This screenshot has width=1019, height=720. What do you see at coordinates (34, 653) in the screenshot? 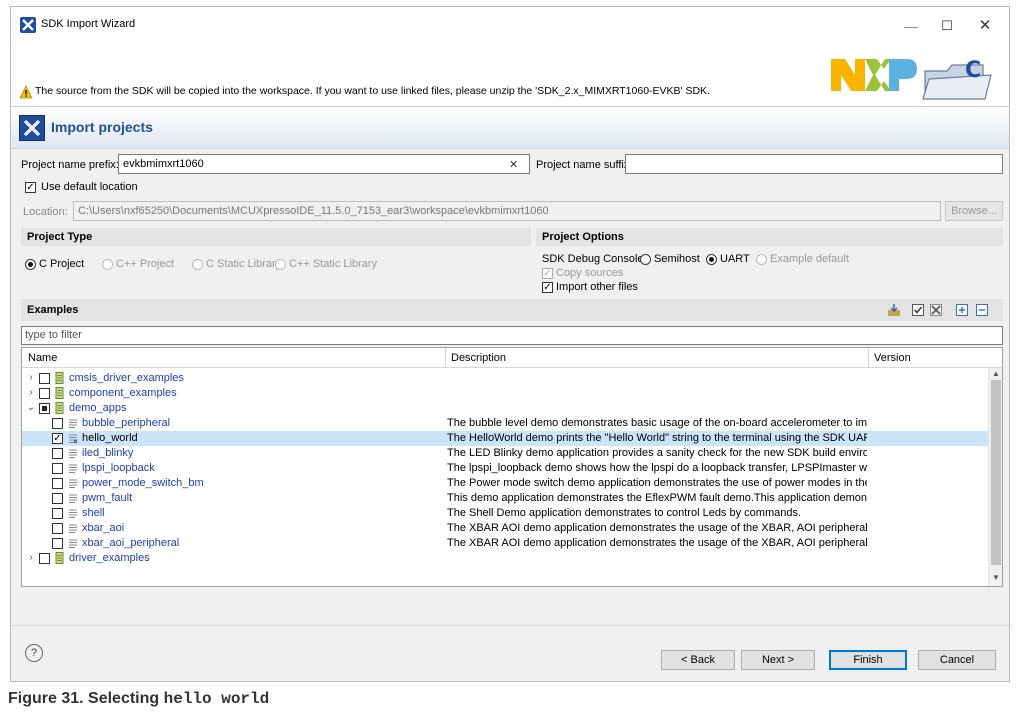
I see `help-icon: ?` at bounding box center [34, 653].